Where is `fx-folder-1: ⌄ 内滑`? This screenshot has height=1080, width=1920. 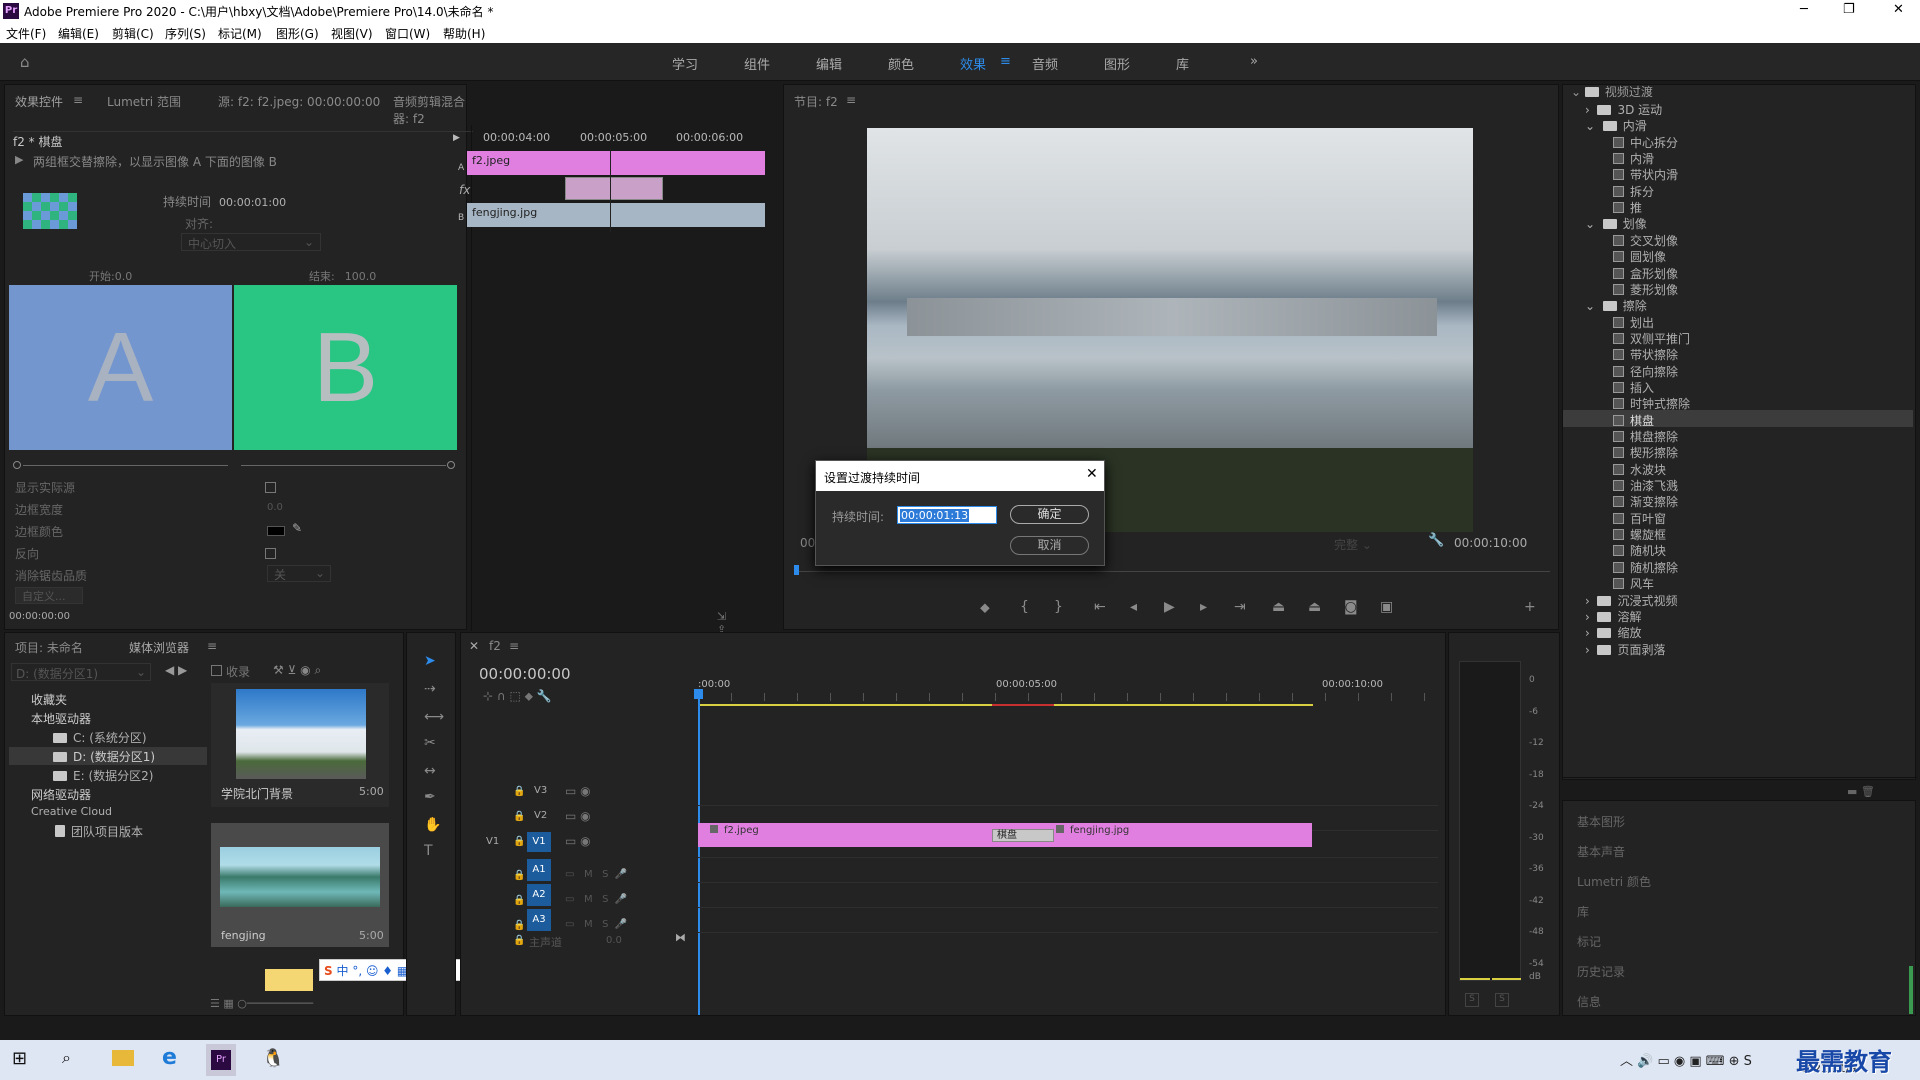
fx-folder-1: ⌄ 内滑 is located at coordinates (1616, 125).